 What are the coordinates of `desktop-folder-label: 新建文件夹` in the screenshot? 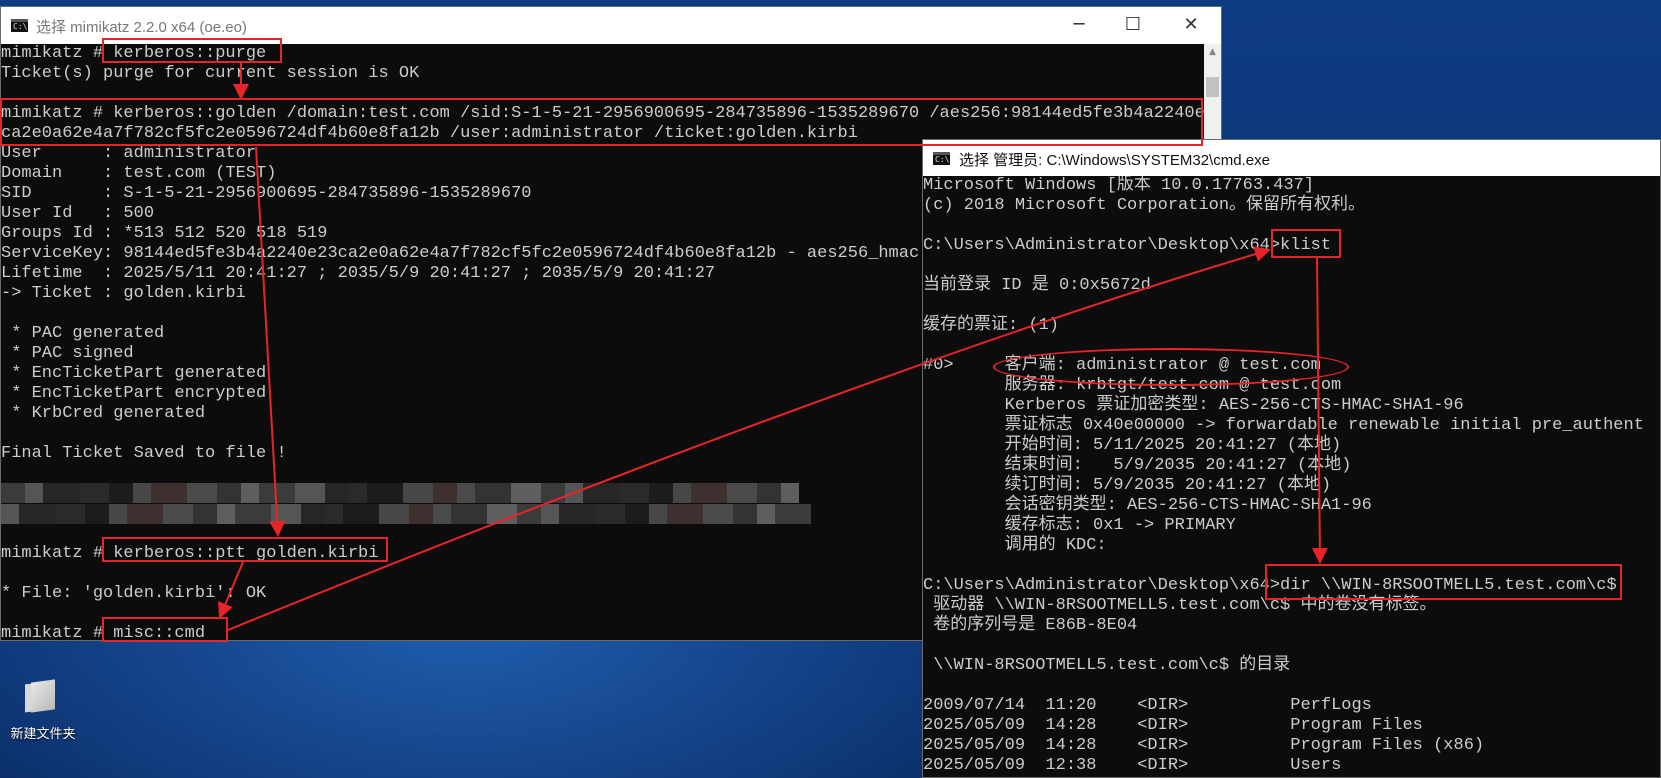 It's located at (43, 732).